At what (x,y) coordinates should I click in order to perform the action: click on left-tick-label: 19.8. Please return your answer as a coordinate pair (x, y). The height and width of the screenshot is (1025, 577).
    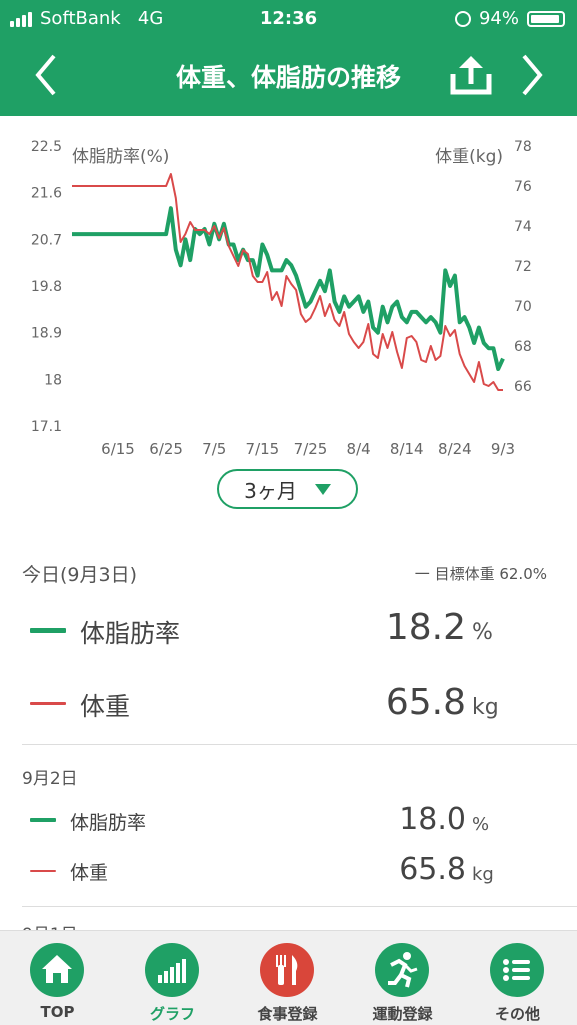
    Looking at the image, I should click on (46, 287).